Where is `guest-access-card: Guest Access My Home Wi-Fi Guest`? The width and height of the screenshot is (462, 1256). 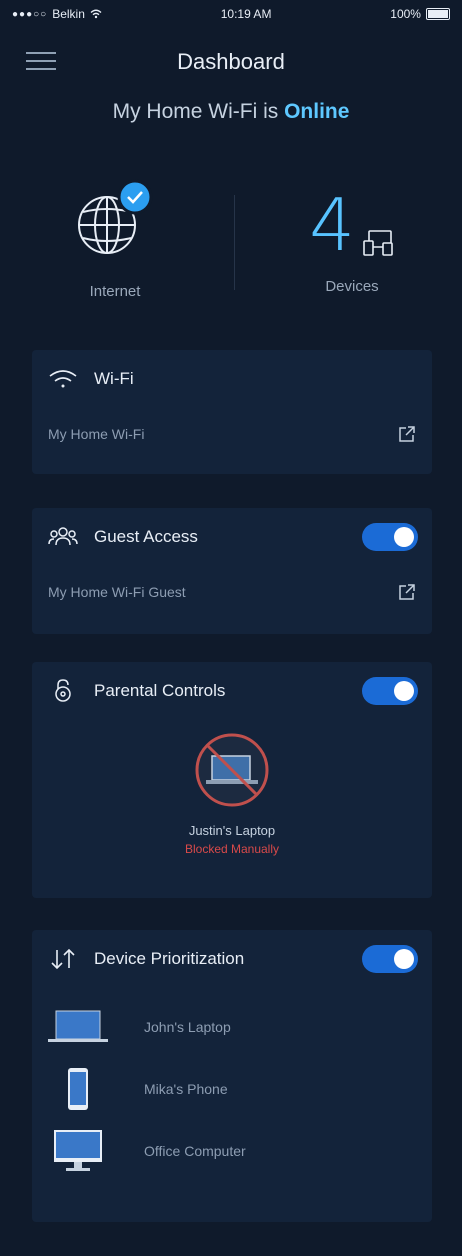
guest-access-card: Guest Access My Home Wi-Fi Guest is located at coordinates (232, 571).